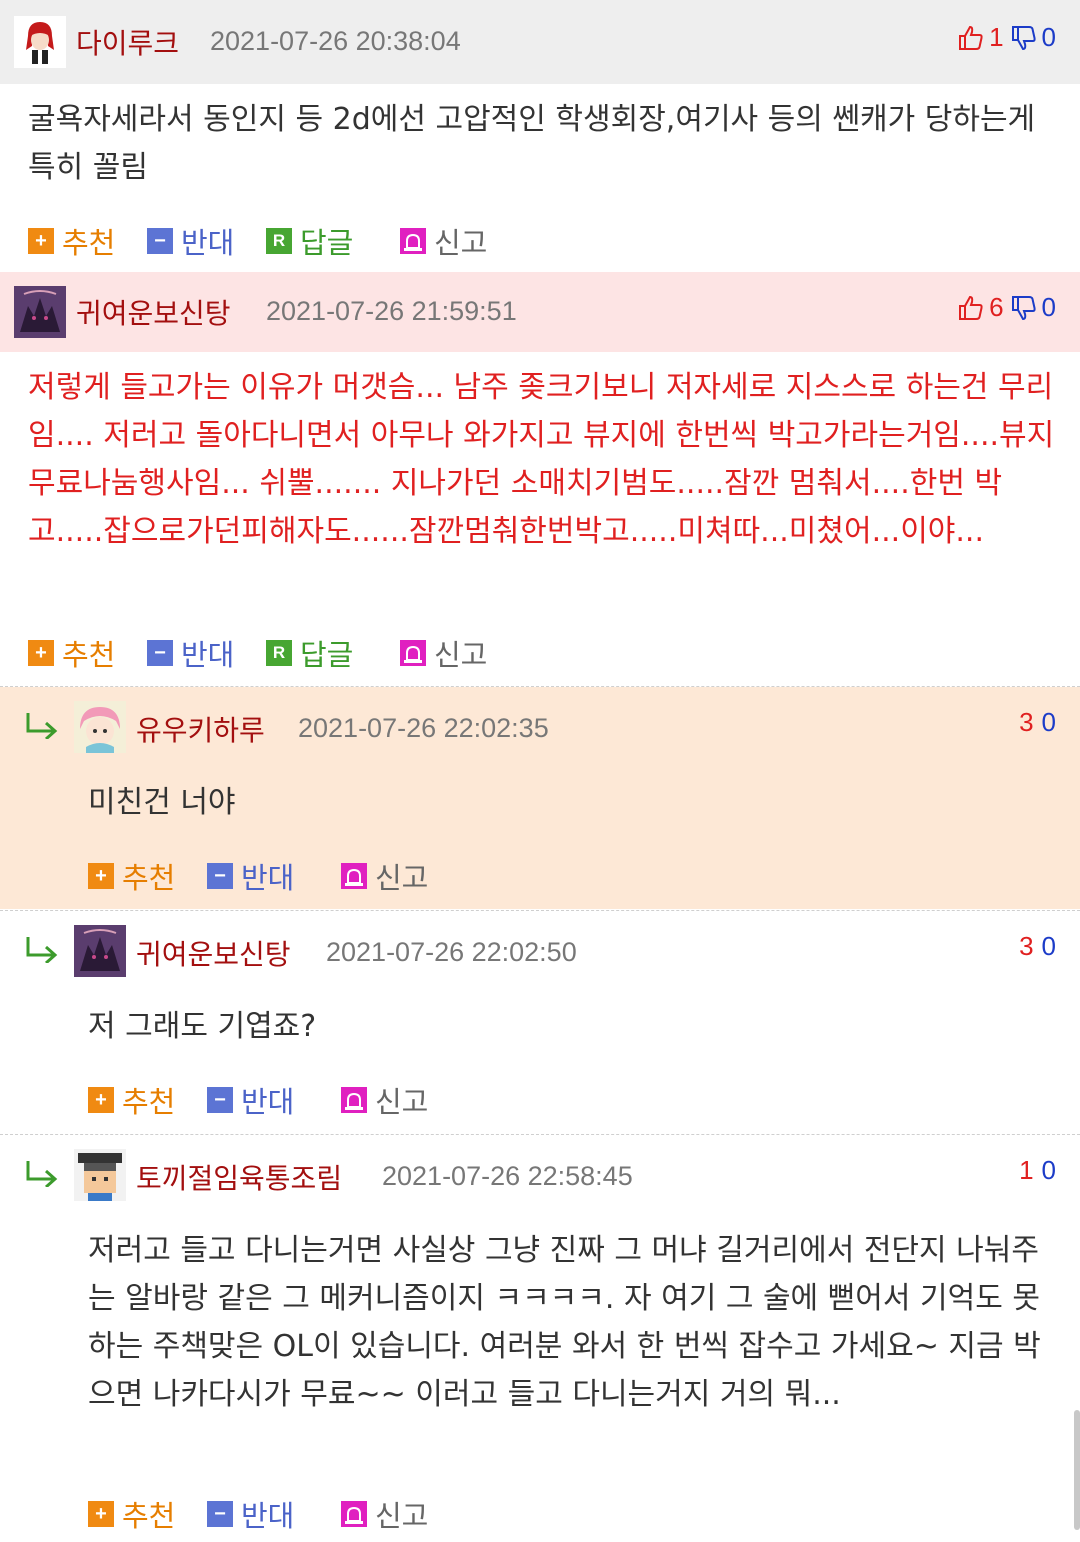 This screenshot has height=1542, width=1080. I want to click on nickname: 유우키하루, so click(200, 729).